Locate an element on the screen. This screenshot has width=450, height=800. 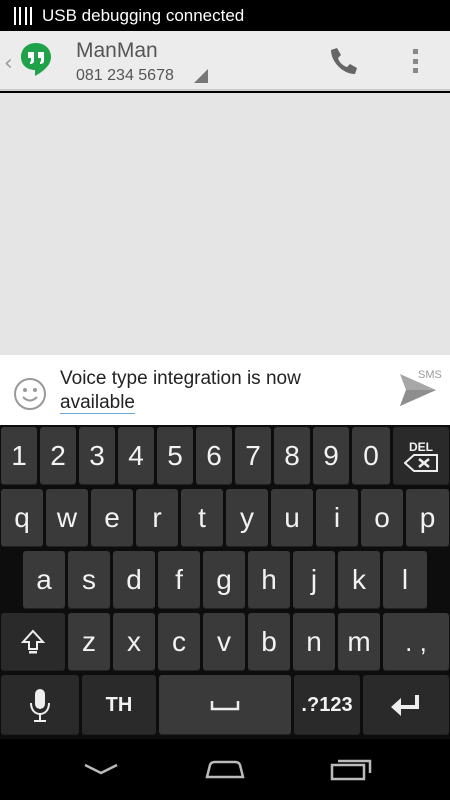
status-bar: USB debugging connected is located at coordinates (225, 15).